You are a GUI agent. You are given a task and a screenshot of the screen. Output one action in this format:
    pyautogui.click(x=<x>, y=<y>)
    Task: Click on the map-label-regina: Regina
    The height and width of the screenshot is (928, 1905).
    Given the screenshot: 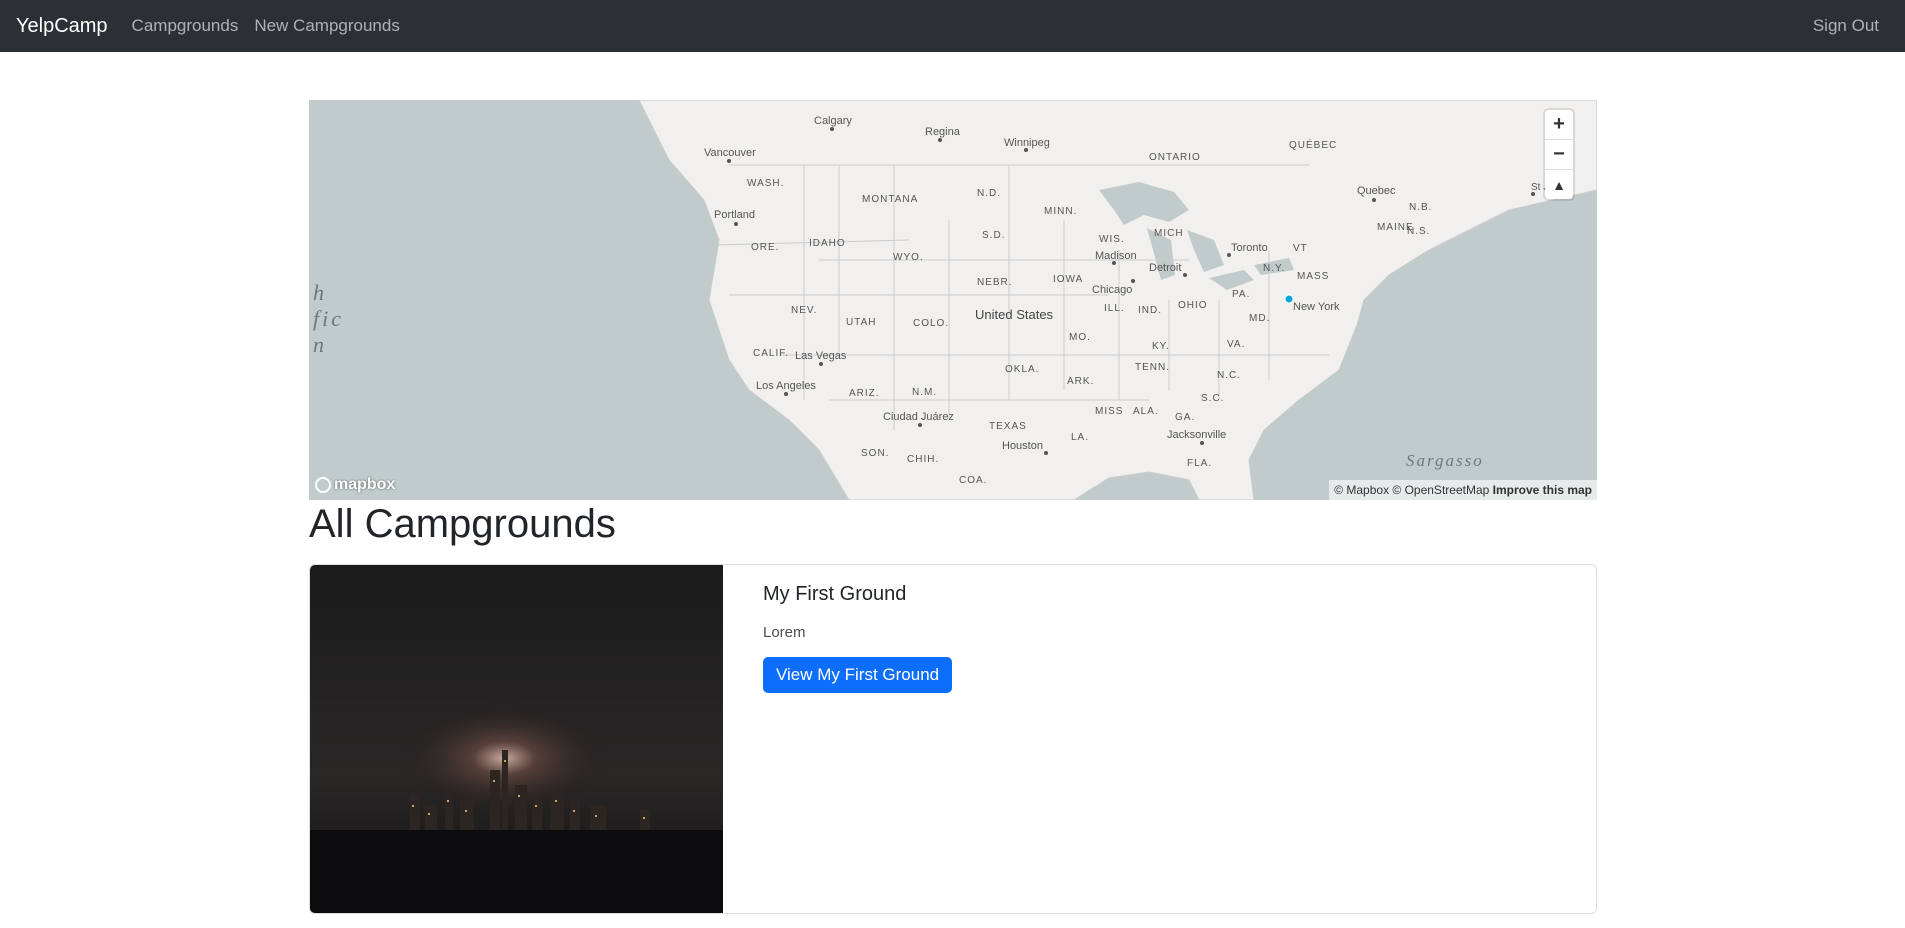 What is the action you would take?
    pyautogui.click(x=943, y=132)
    